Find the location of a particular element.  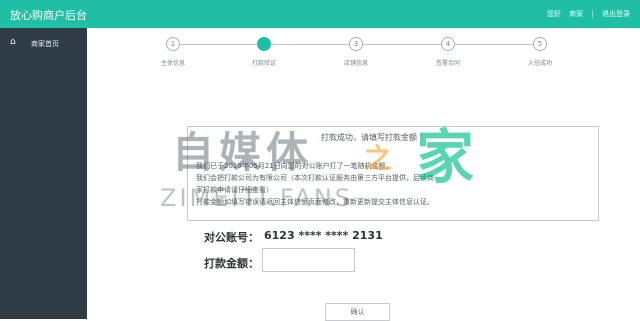

watermark-chinese: 自媒体 is located at coordinates (243, 152).